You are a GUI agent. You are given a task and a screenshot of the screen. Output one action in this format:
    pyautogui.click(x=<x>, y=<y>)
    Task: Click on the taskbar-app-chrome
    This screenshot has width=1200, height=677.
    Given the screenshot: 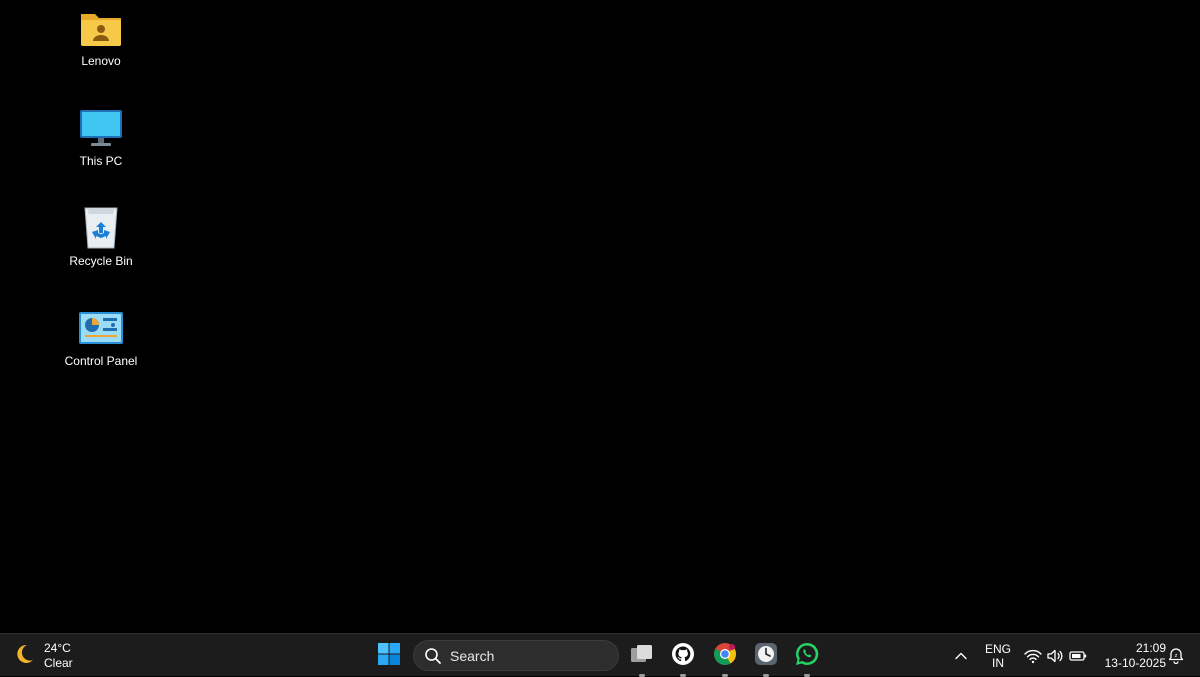 What is the action you would take?
    pyautogui.click(x=725, y=657)
    